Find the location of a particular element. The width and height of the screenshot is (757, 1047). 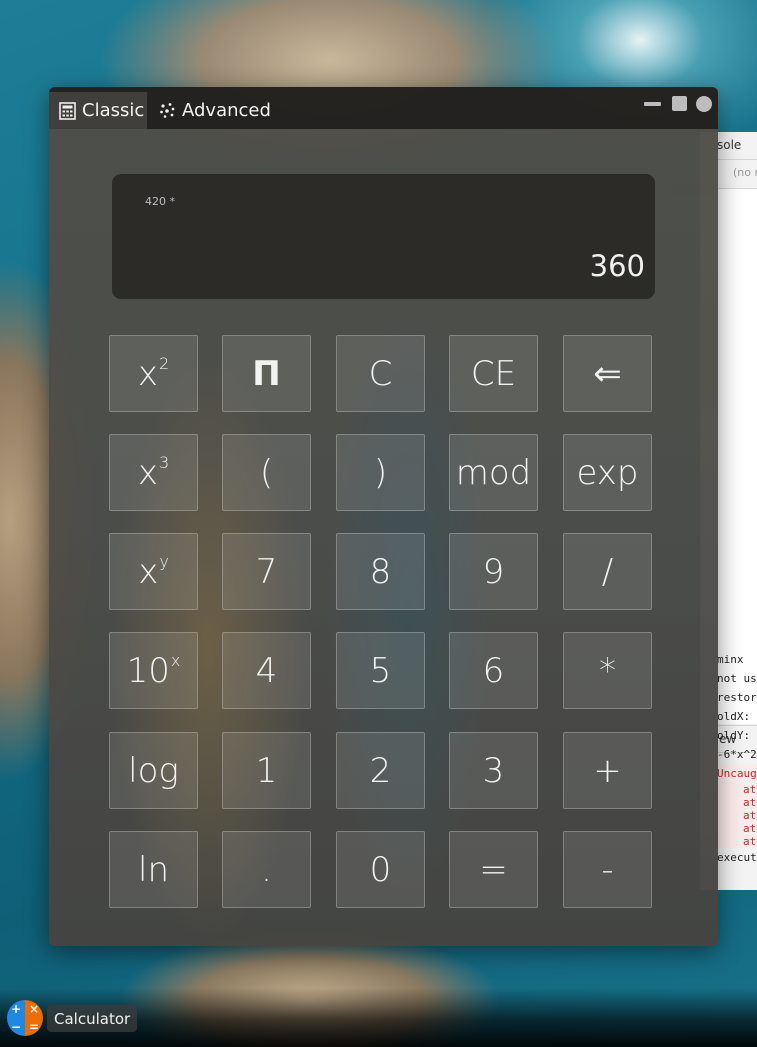

times-glyph-icon: × is located at coordinates (34, 1009).